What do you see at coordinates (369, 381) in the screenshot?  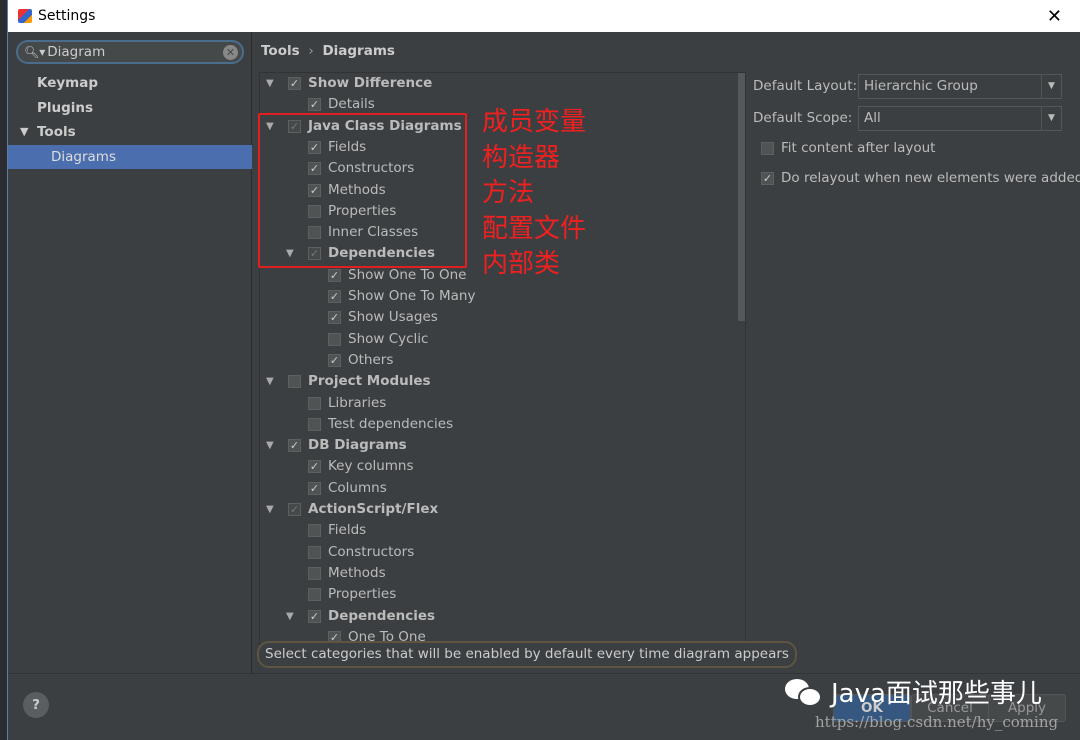 I see `tree-item-label: Project Modules` at bounding box center [369, 381].